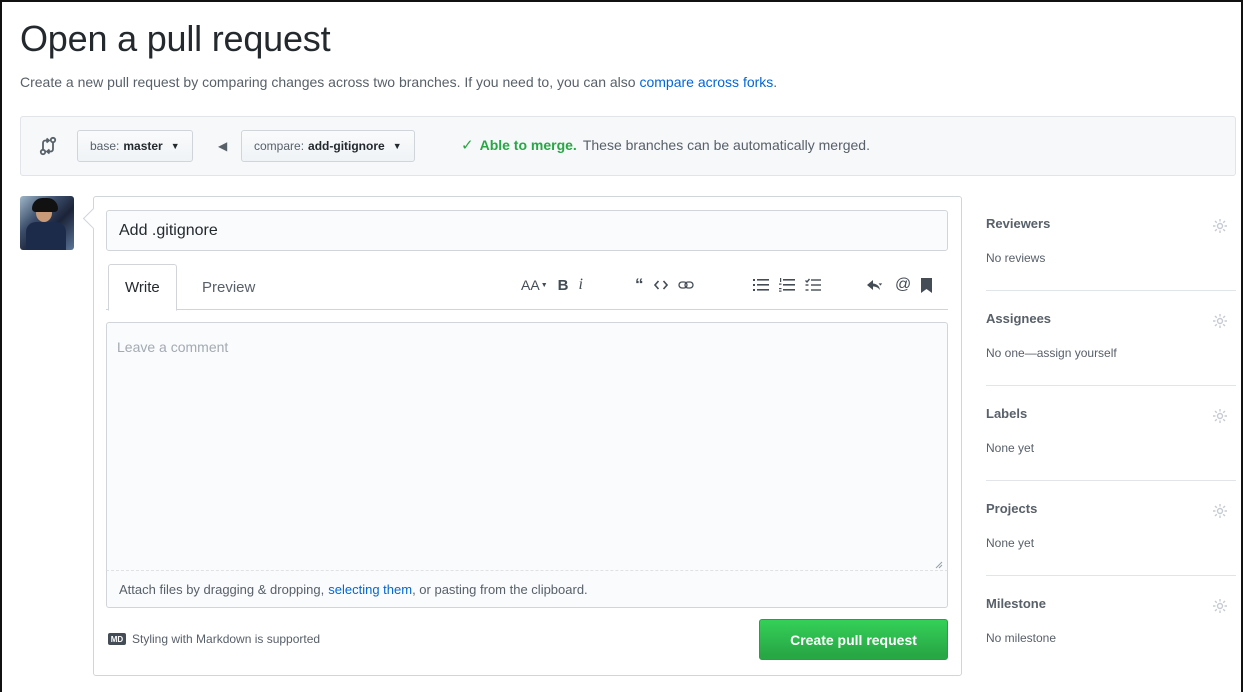  I want to click on git-compare-icon, so click(48, 146).